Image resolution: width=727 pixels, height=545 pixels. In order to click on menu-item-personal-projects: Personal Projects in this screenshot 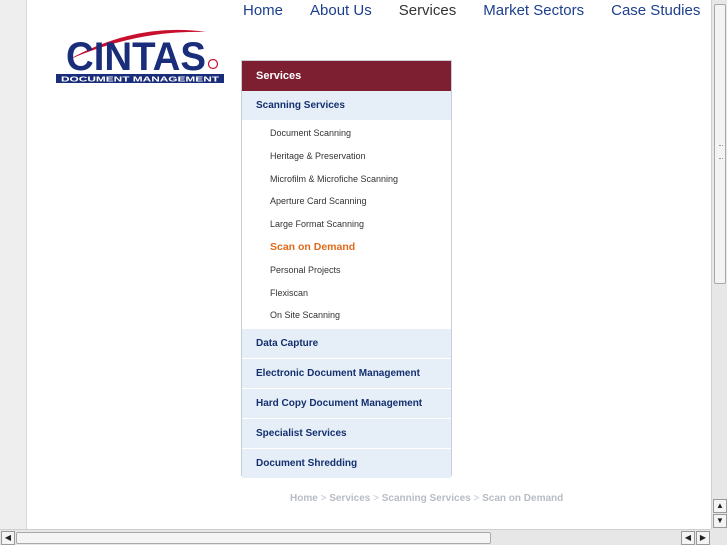, I will do `click(346, 270)`.